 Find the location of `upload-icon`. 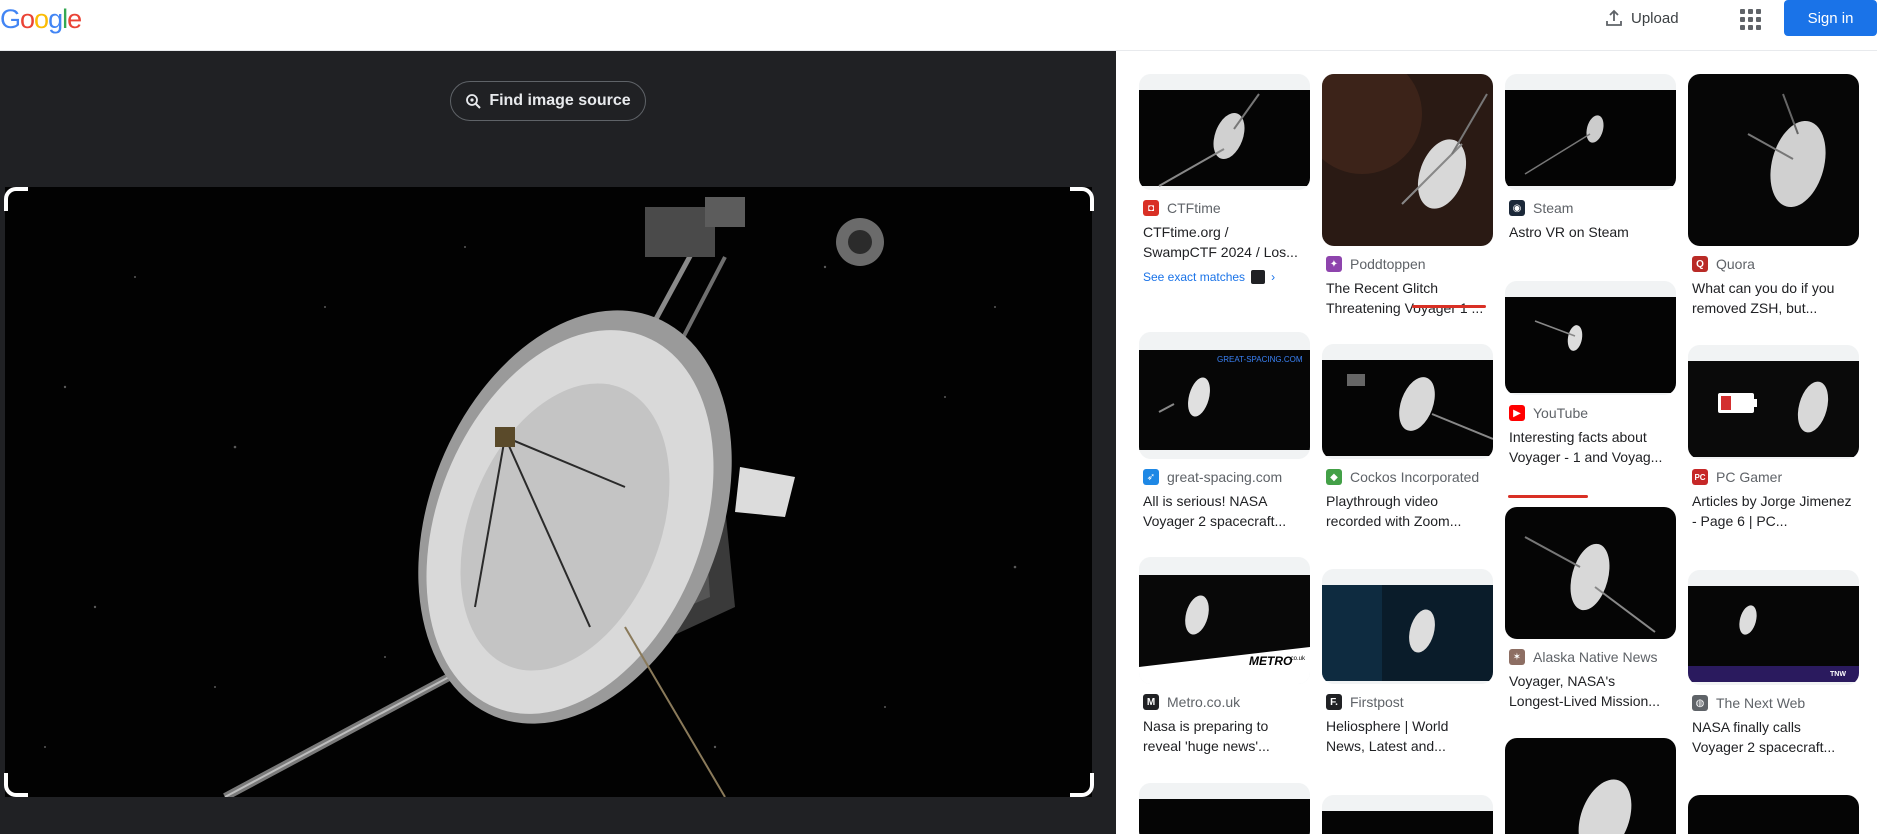

upload-icon is located at coordinates (1614, 17).